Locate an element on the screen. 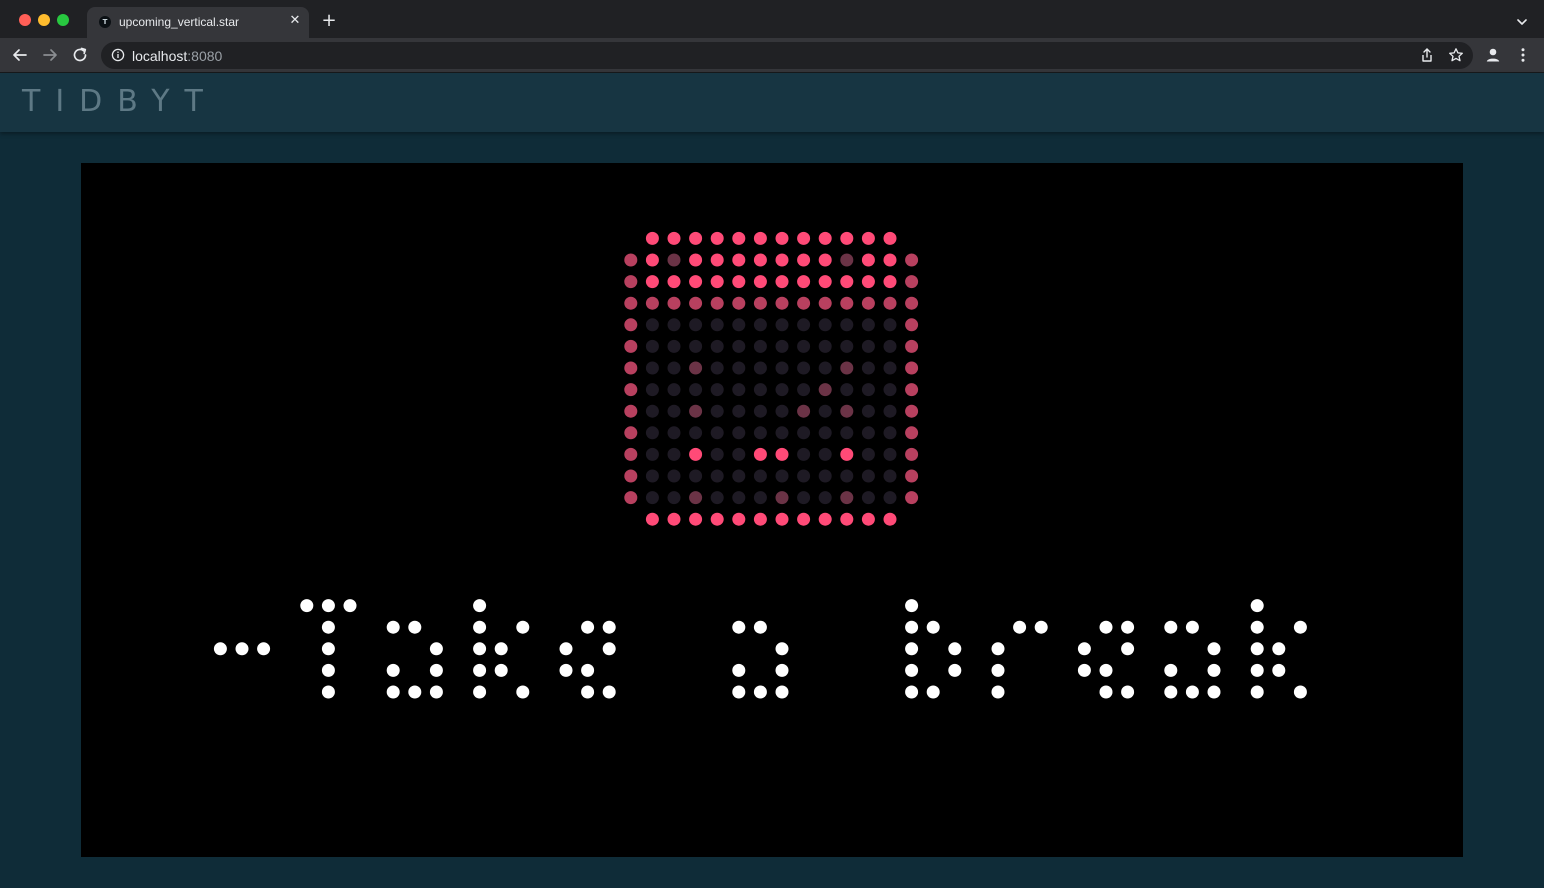 This screenshot has width=1544, height=888. url-text: localhost:8080 is located at coordinates (177, 56).